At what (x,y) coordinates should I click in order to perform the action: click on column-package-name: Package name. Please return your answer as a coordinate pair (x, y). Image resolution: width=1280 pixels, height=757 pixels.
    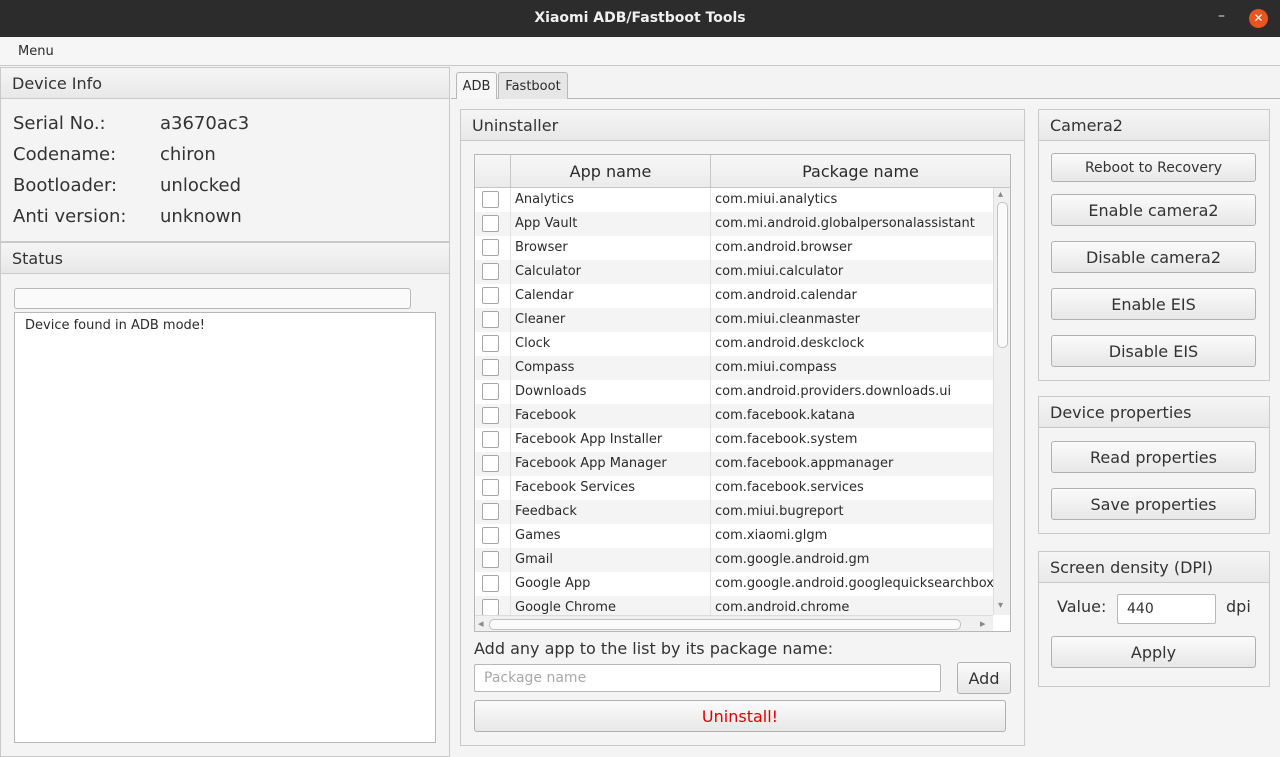
    Looking at the image, I should click on (860, 171).